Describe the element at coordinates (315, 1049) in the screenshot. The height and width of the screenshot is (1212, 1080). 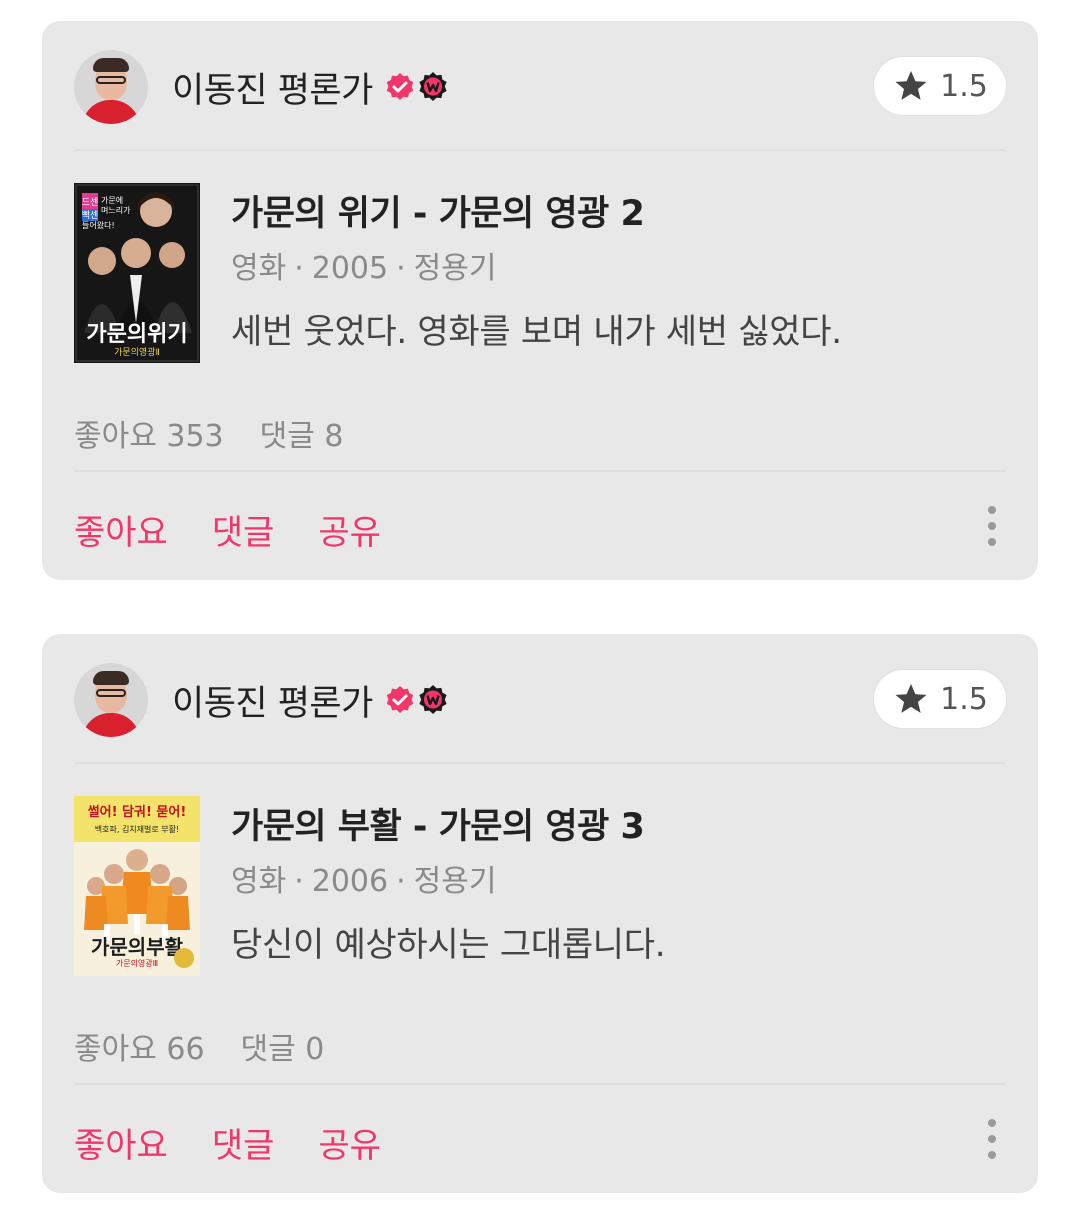
I see `comments-number: 0` at that location.